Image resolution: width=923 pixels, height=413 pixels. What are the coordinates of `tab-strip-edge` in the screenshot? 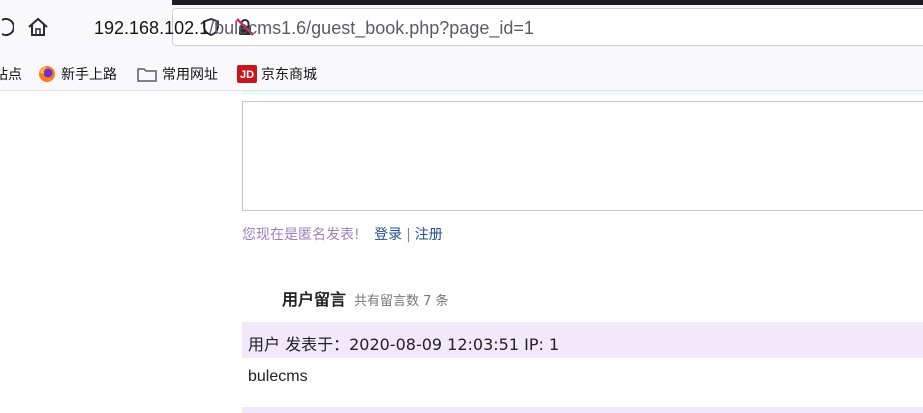 It's located at (547, 2).